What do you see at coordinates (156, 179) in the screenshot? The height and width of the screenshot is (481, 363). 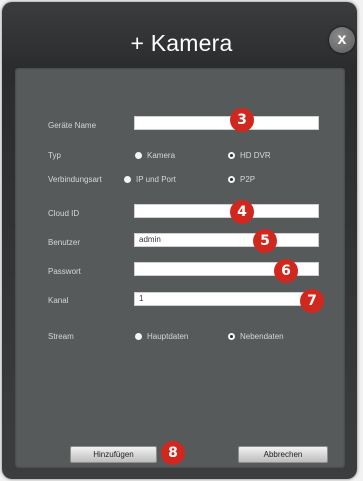 I see `connection-option-ip-port-label: IP und Port` at bounding box center [156, 179].